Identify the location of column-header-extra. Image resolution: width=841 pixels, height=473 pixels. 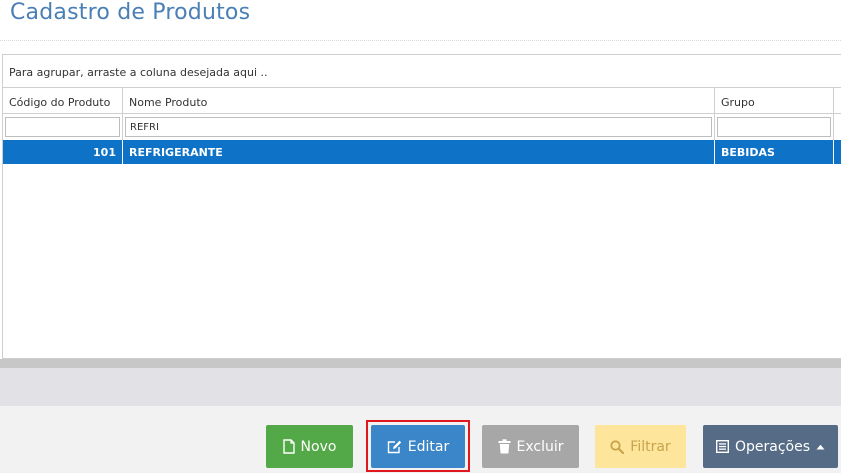
(837, 100).